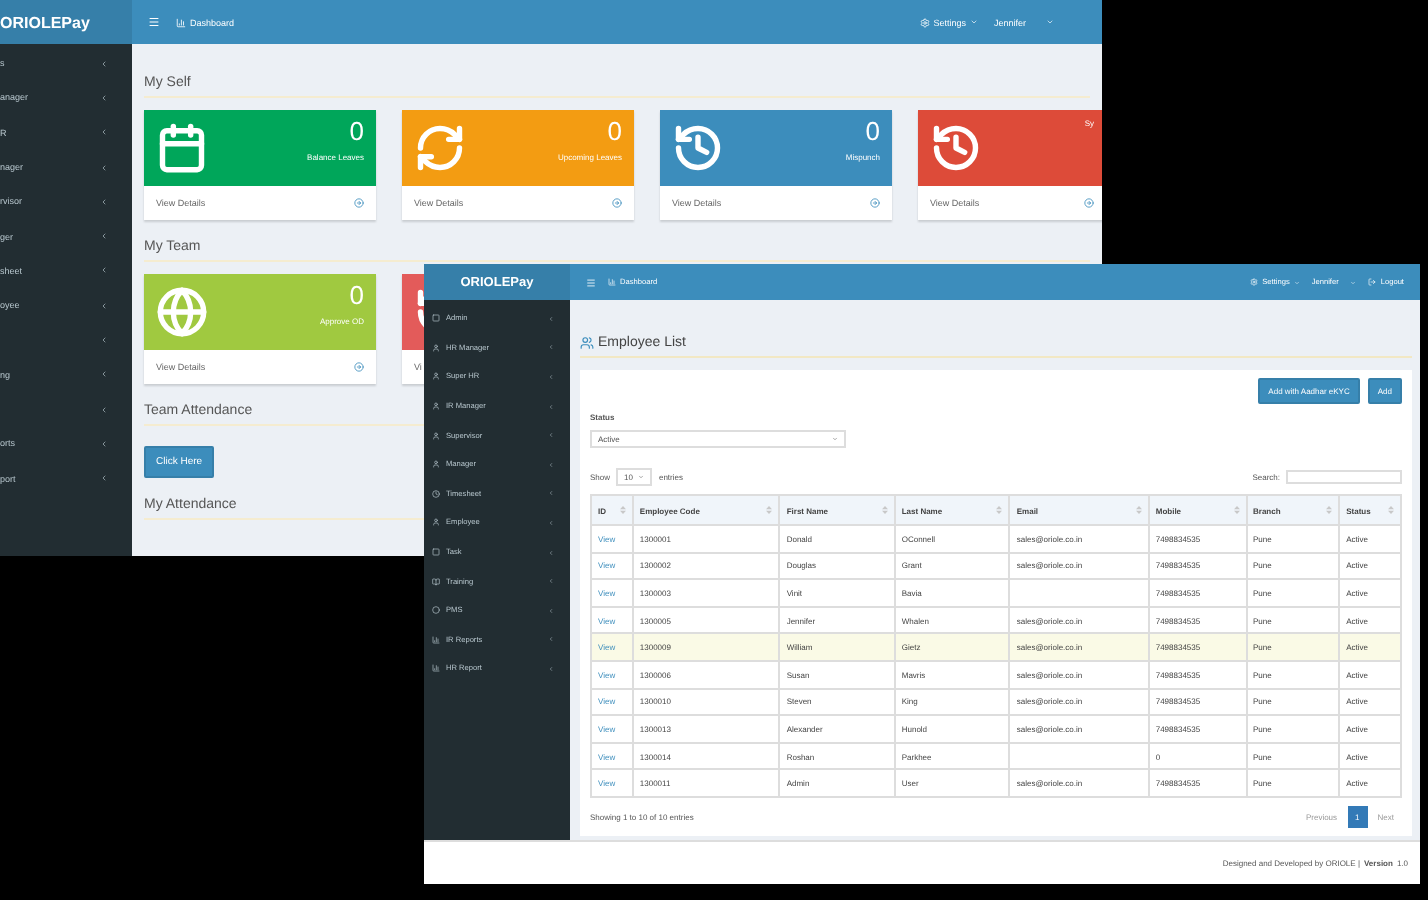  I want to click on globe-icon, so click(182, 312).